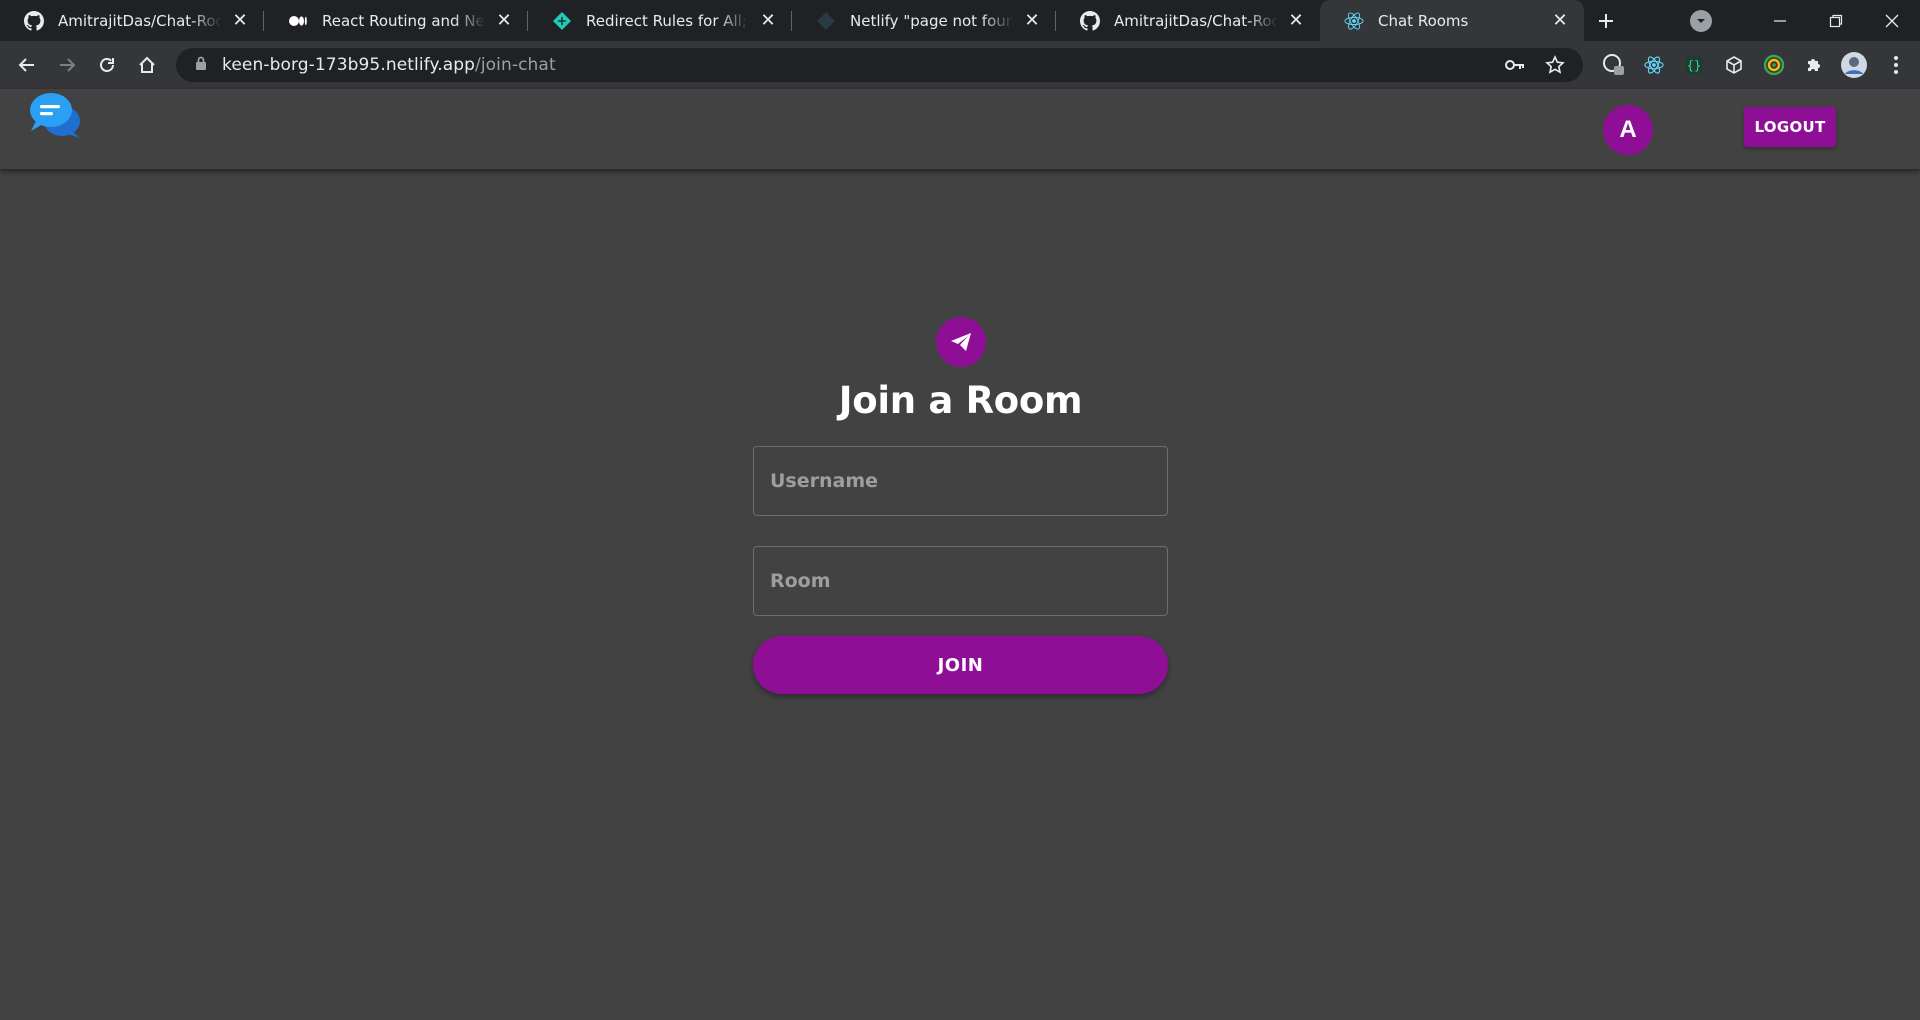  Describe the element at coordinates (201, 65) in the screenshot. I see `lock-icon` at that location.